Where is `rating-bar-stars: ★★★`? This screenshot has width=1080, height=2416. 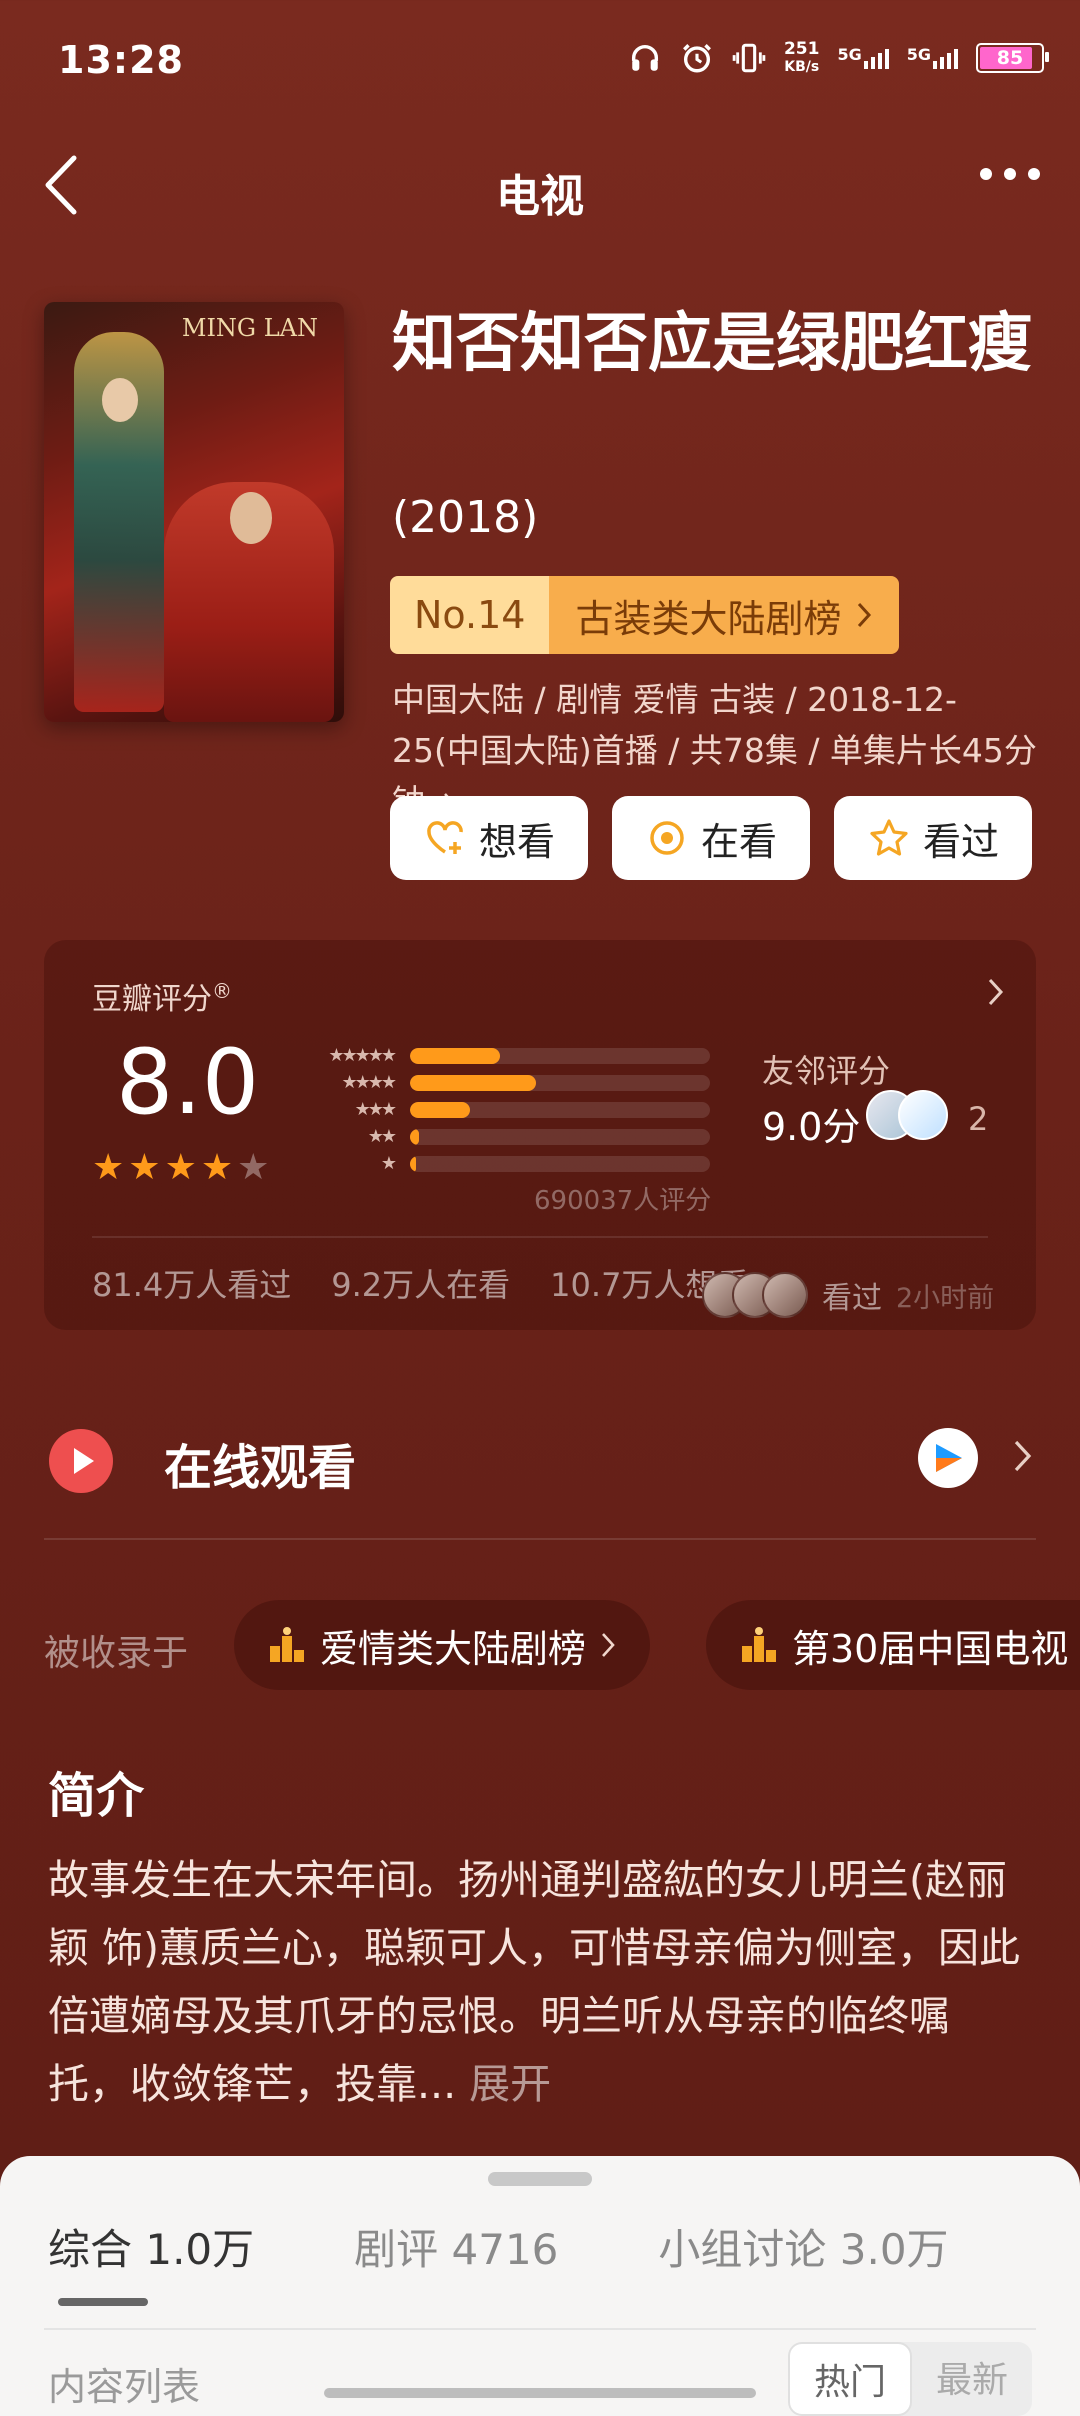 rating-bar-stars: ★★★ is located at coordinates (375, 1109).